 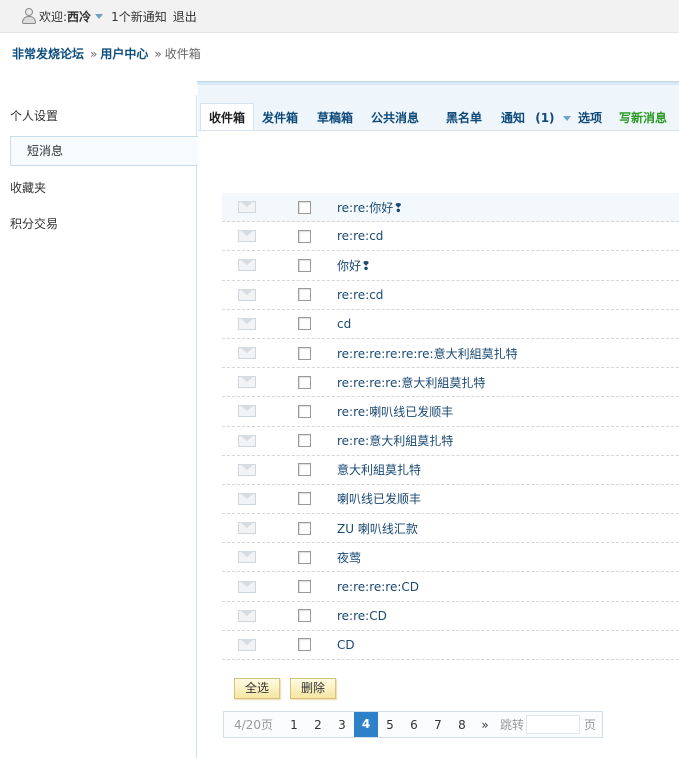 I want to click on breadcrumb-forum-link: 非常发烧论坛, so click(x=48, y=53).